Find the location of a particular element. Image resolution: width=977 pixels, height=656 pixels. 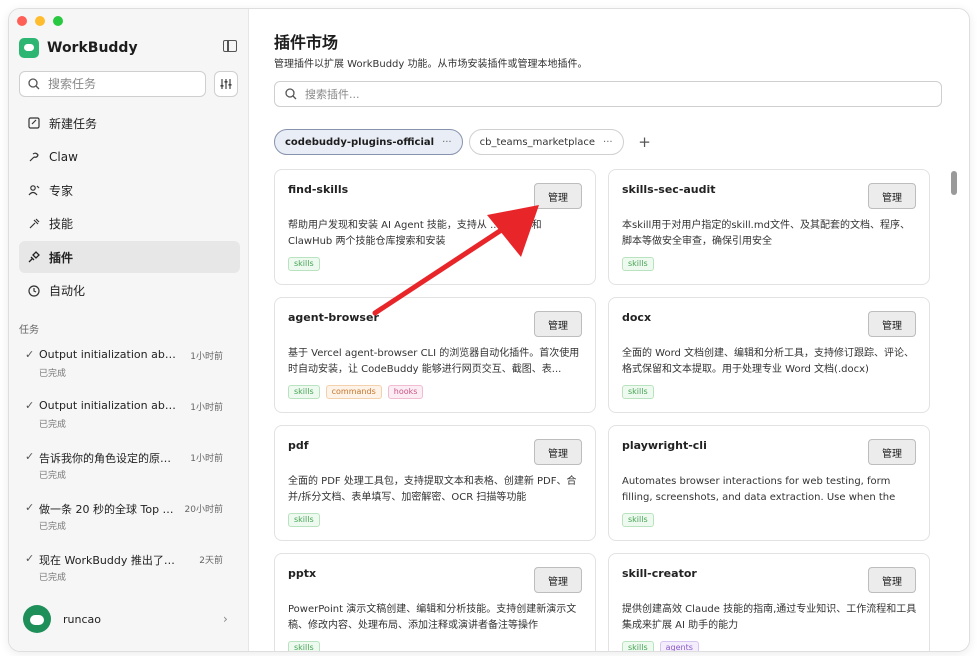

task-item: ✓ 现在 WorkBuddy 推出了新的版... 2天前 已完成 is located at coordinates (128, 572).